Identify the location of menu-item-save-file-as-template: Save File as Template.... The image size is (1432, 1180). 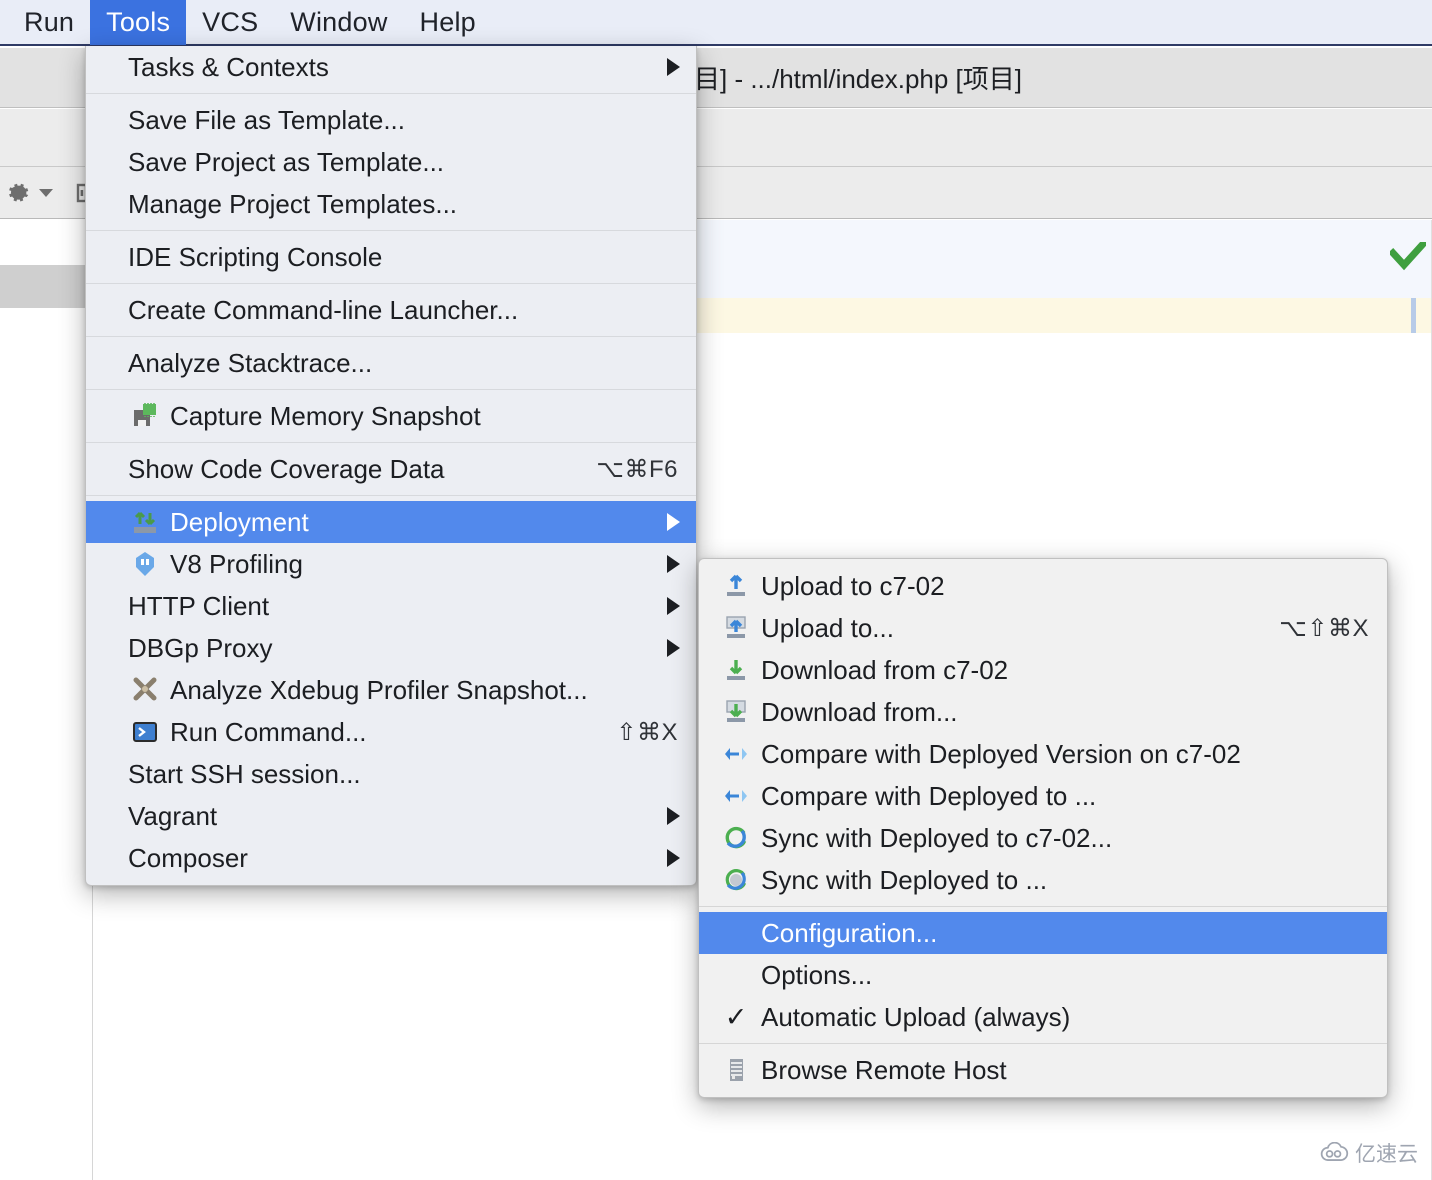
(391, 120).